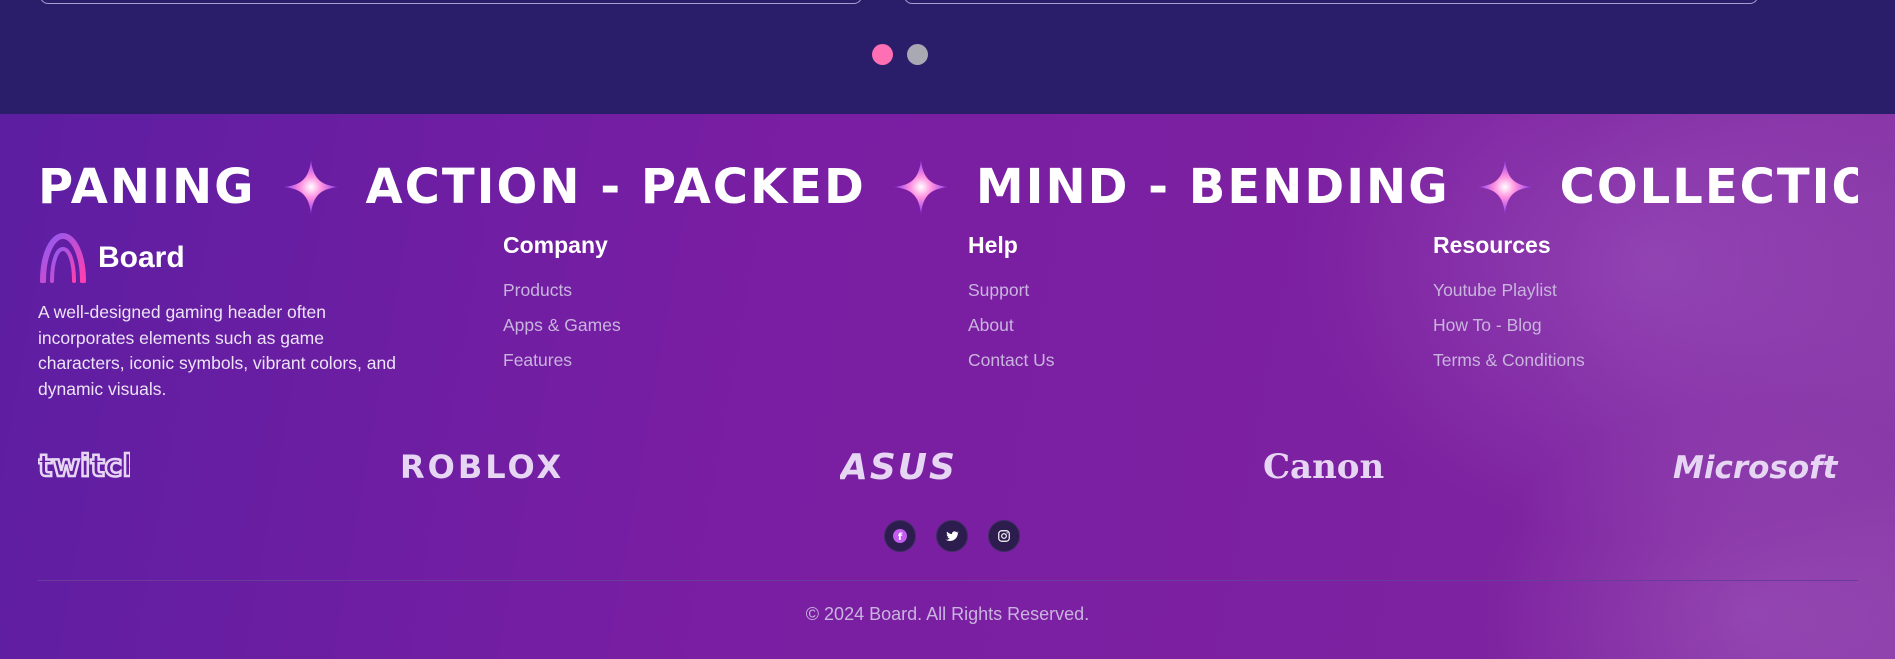 Image resolution: width=1895 pixels, height=659 pixels. I want to click on social-links: f, so click(952, 536).